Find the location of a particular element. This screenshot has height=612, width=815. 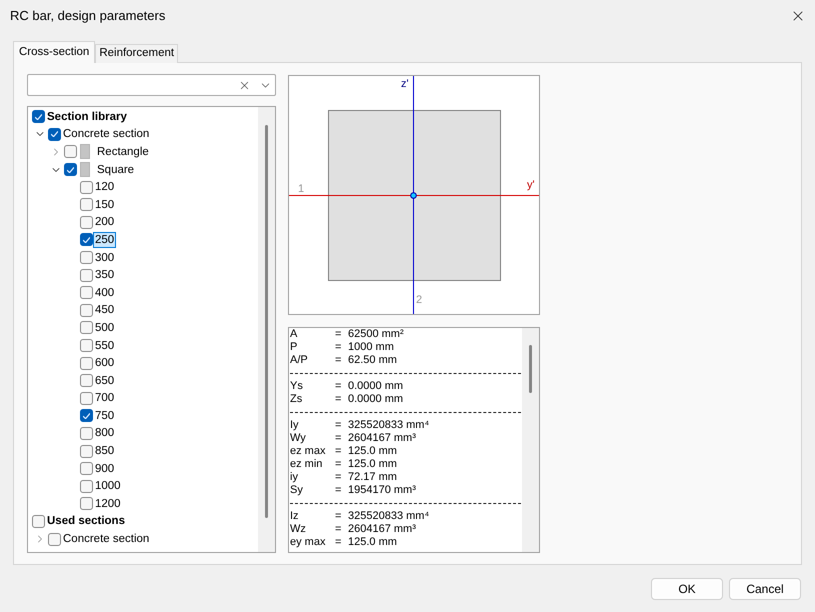

property-value: 72.17 mm is located at coordinates (372, 477).